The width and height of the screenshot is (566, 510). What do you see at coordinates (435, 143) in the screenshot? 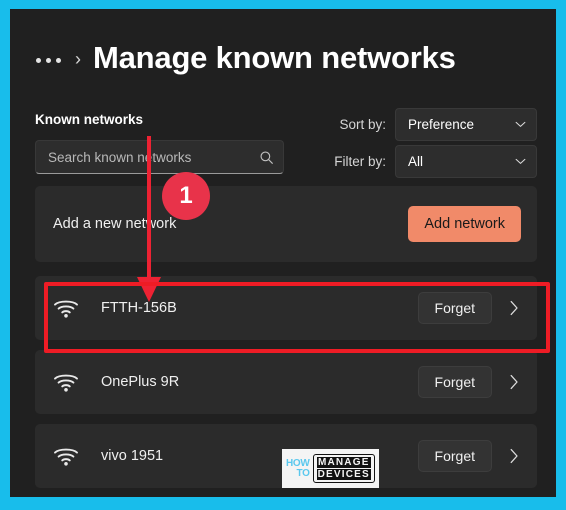
I see `sort-filter-controls: Sort by: Preference Filter by: All` at bounding box center [435, 143].